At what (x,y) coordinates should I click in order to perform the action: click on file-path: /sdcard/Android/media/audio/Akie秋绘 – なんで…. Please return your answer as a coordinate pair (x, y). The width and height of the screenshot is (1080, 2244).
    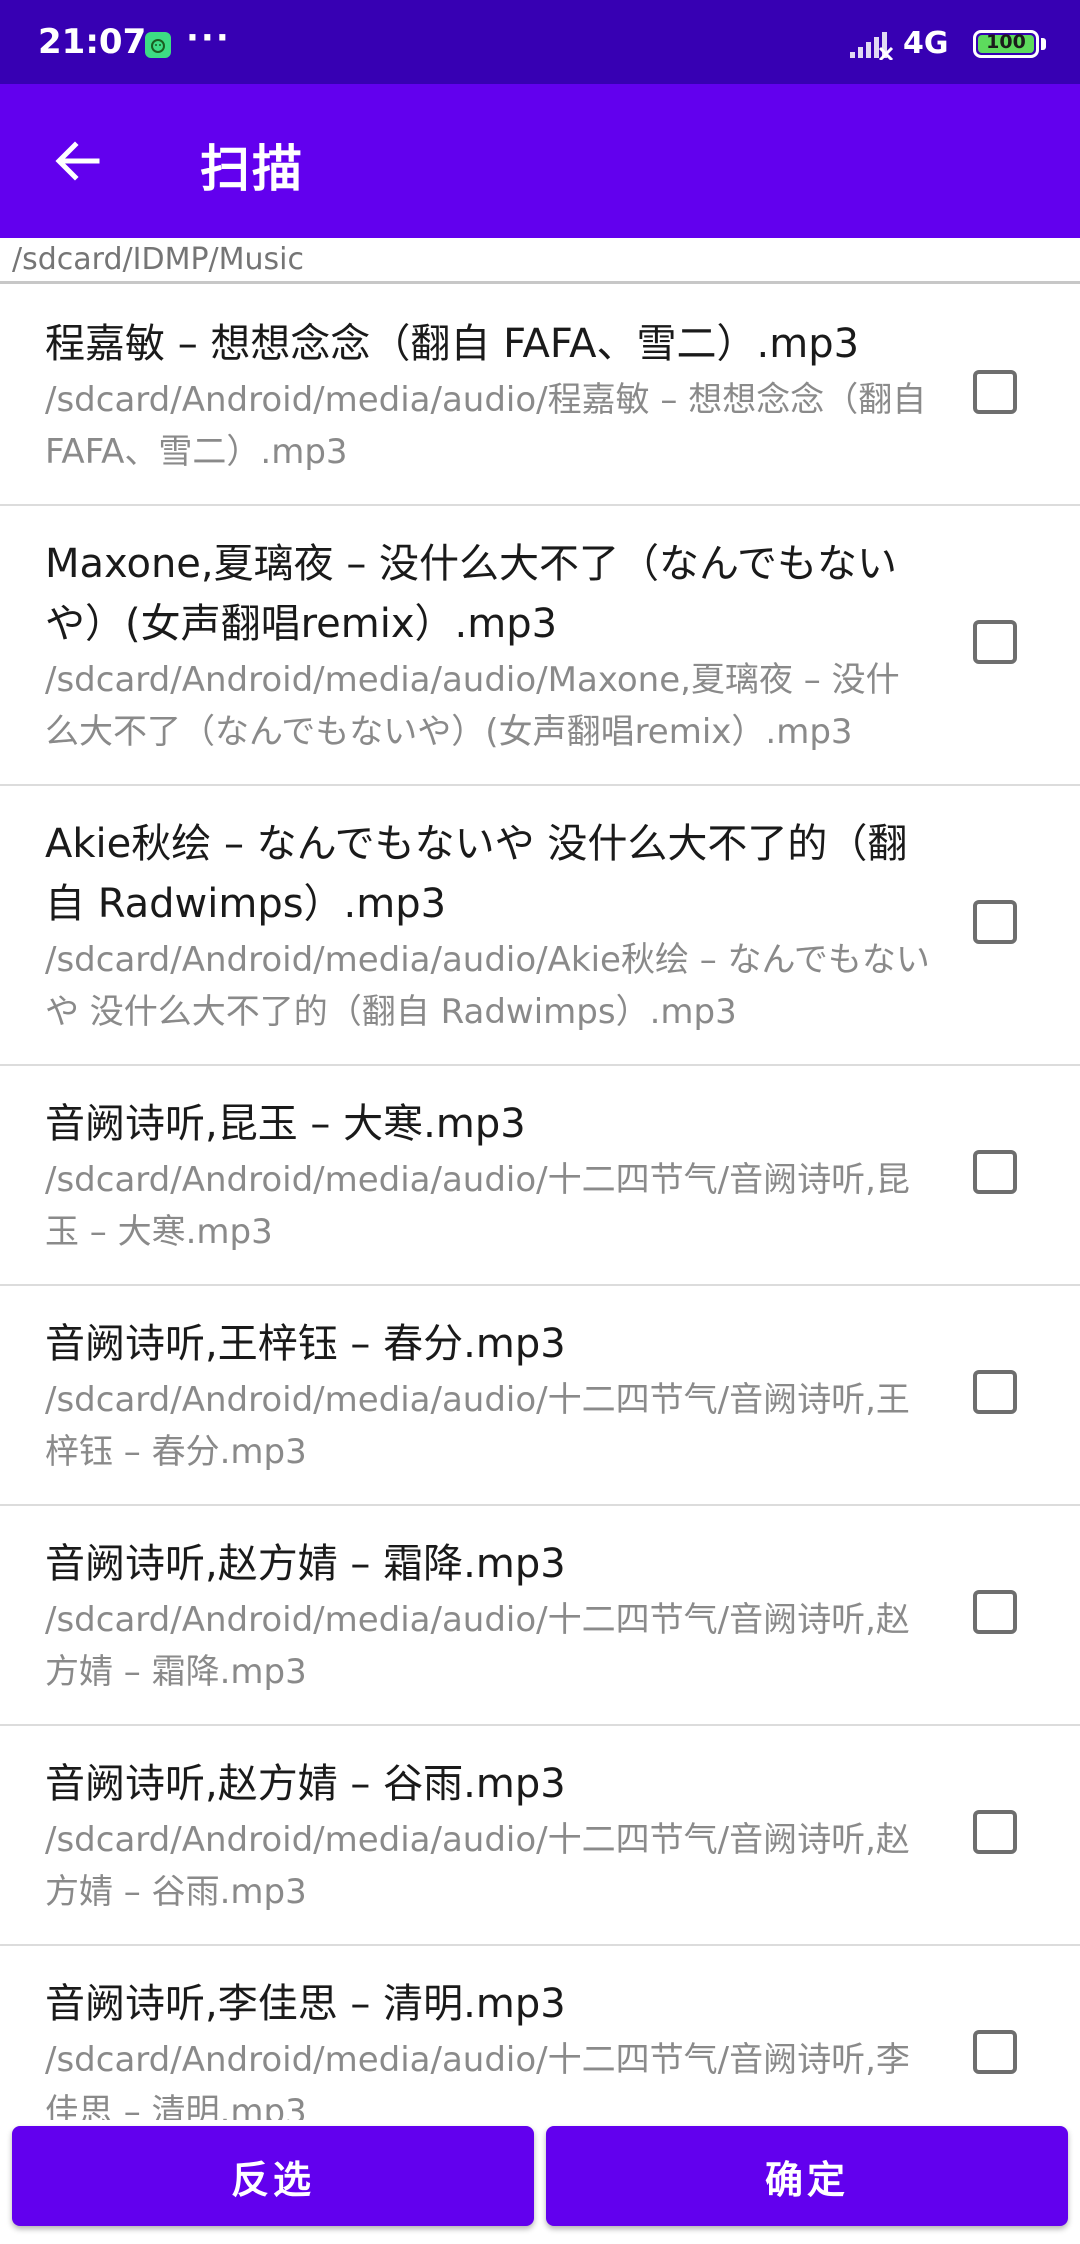
    Looking at the image, I should click on (487, 986).